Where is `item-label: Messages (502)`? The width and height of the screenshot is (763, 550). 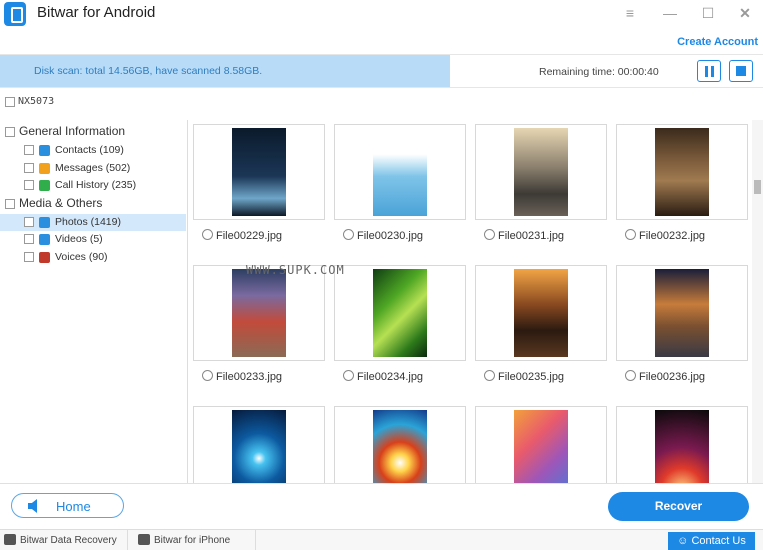 item-label: Messages (502) is located at coordinates (93, 167).